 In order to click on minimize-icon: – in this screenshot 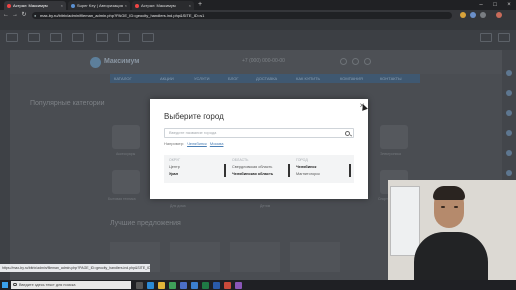, I will do `click(481, 5)`.